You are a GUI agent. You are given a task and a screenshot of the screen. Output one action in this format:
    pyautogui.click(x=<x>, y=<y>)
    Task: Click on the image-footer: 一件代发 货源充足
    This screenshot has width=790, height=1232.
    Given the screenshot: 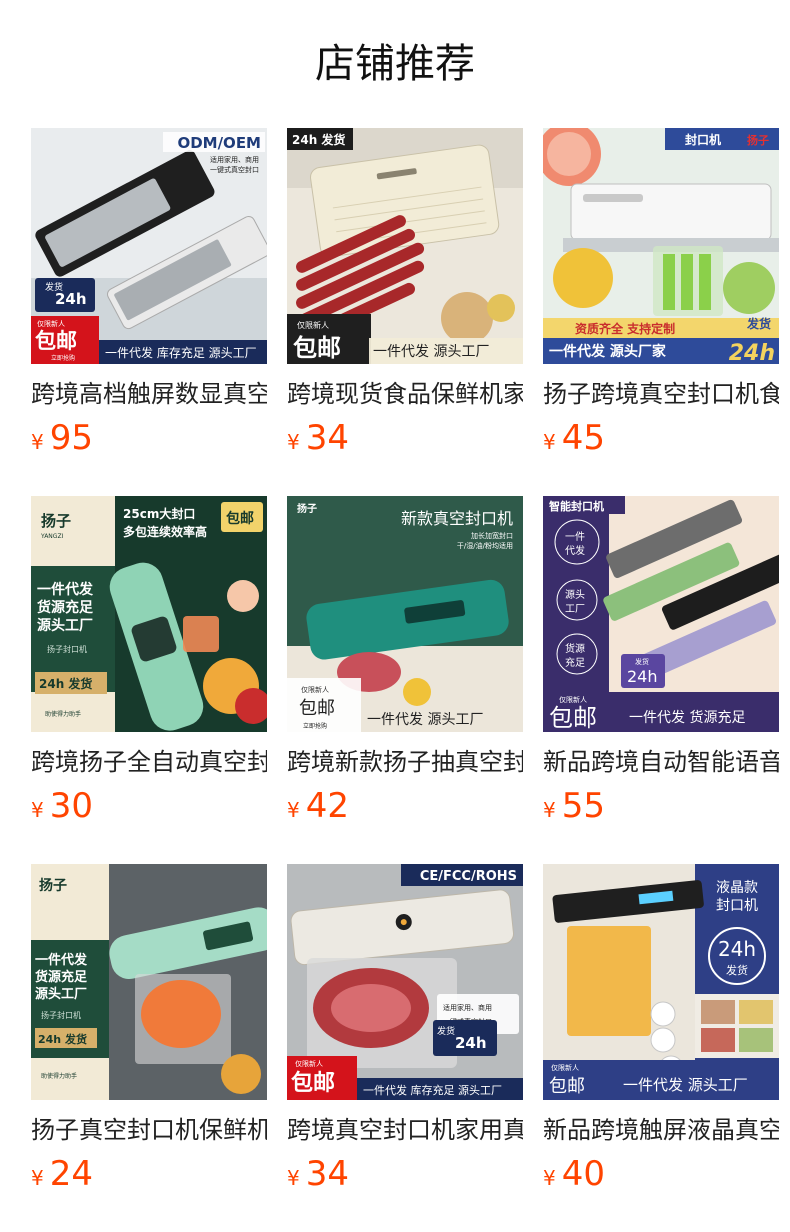 What is the action you would take?
    pyautogui.click(x=687, y=717)
    